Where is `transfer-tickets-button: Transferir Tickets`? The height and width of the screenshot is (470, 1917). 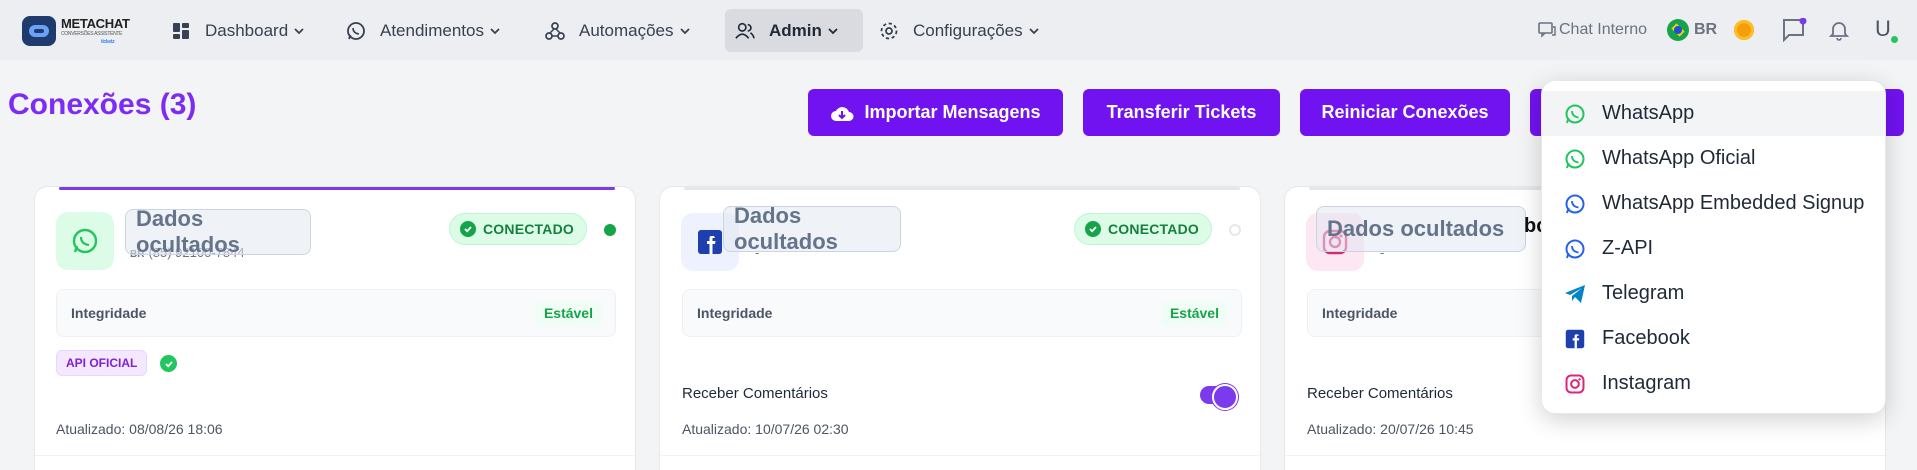 transfer-tickets-button: Transferir Tickets is located at coordinates (1181, 112).